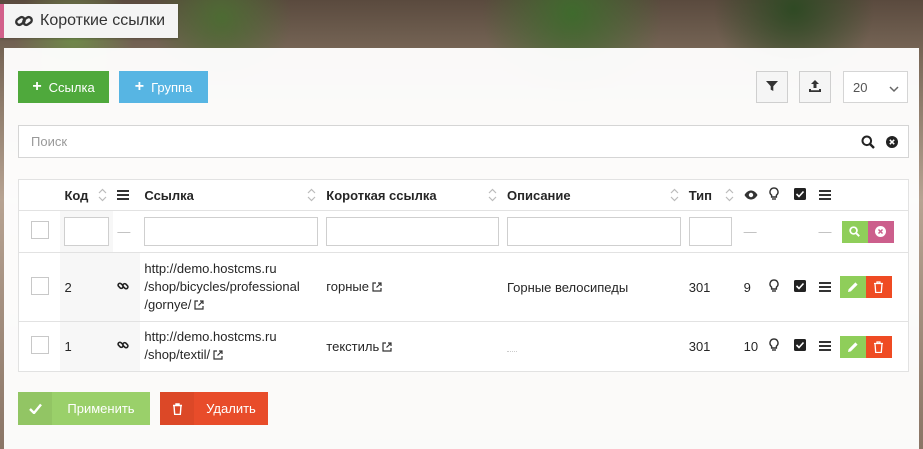  What do you see at coordinates (177, 354) in the screenshot?
I see `row-url-line: /shop/textil/` at bounding box center [177, 354].